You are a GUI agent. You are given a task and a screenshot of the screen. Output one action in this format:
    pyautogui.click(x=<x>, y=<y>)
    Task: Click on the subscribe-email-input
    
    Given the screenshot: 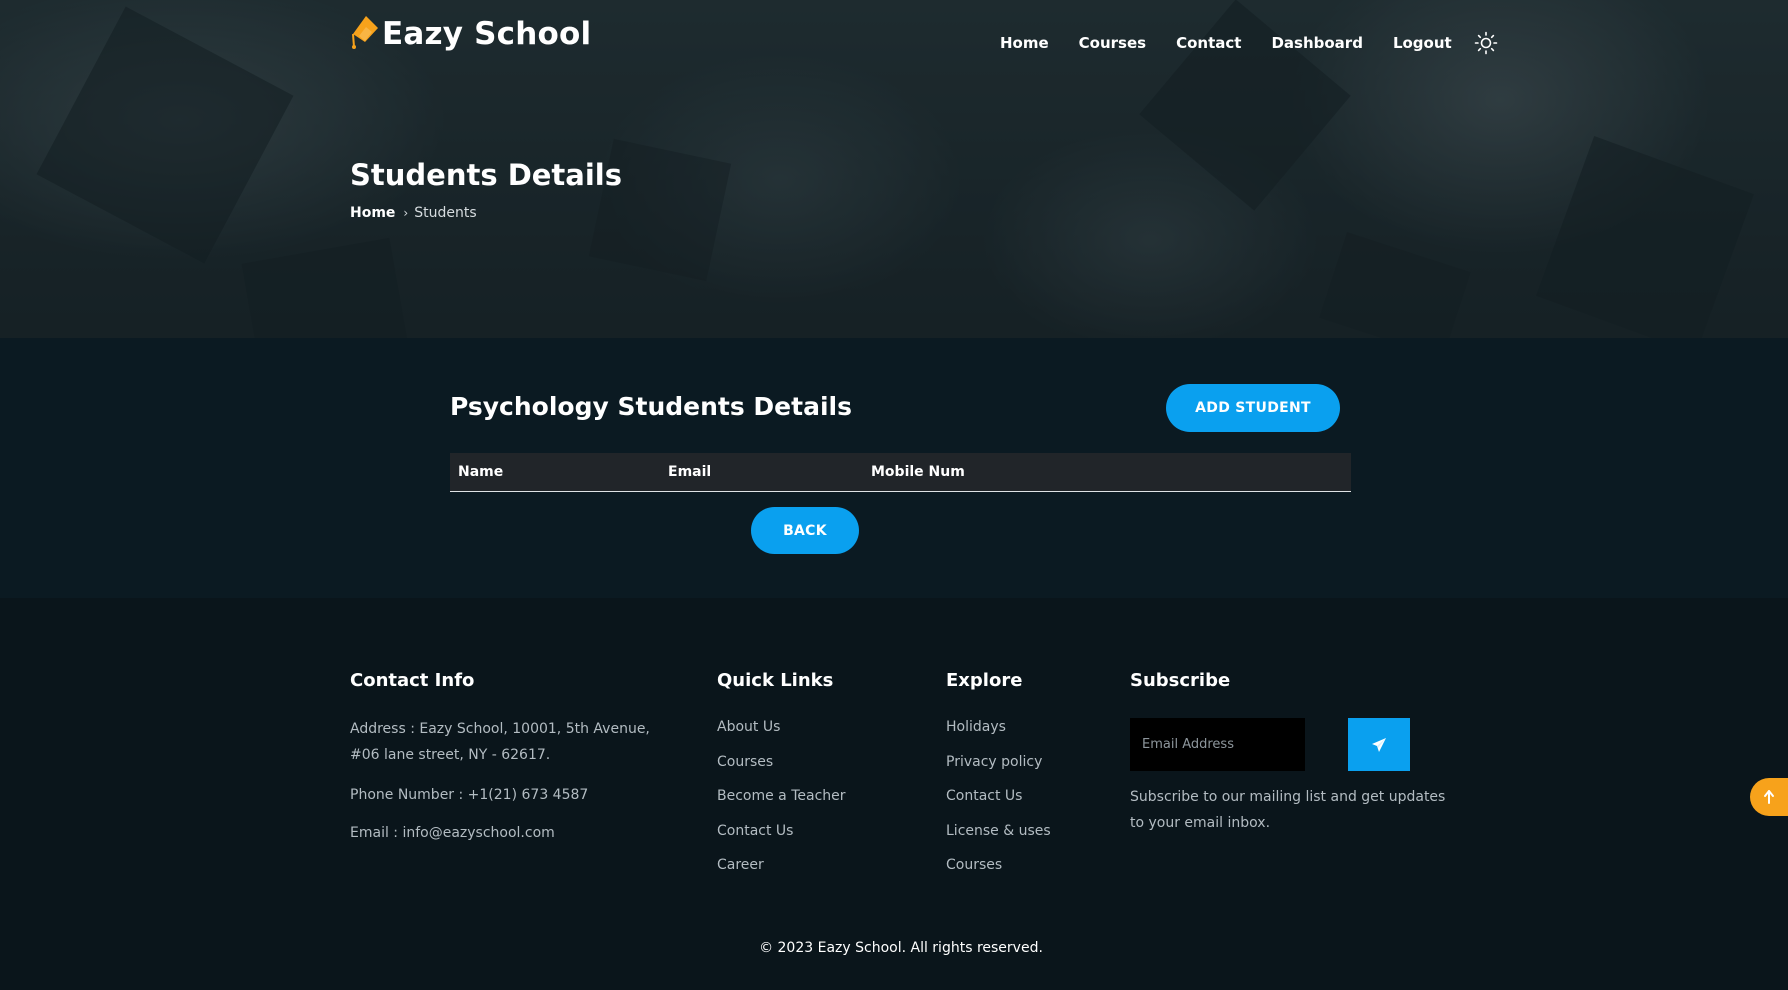 What is the action you would take?
    pyautogui.click(x=1217, y=744)
    